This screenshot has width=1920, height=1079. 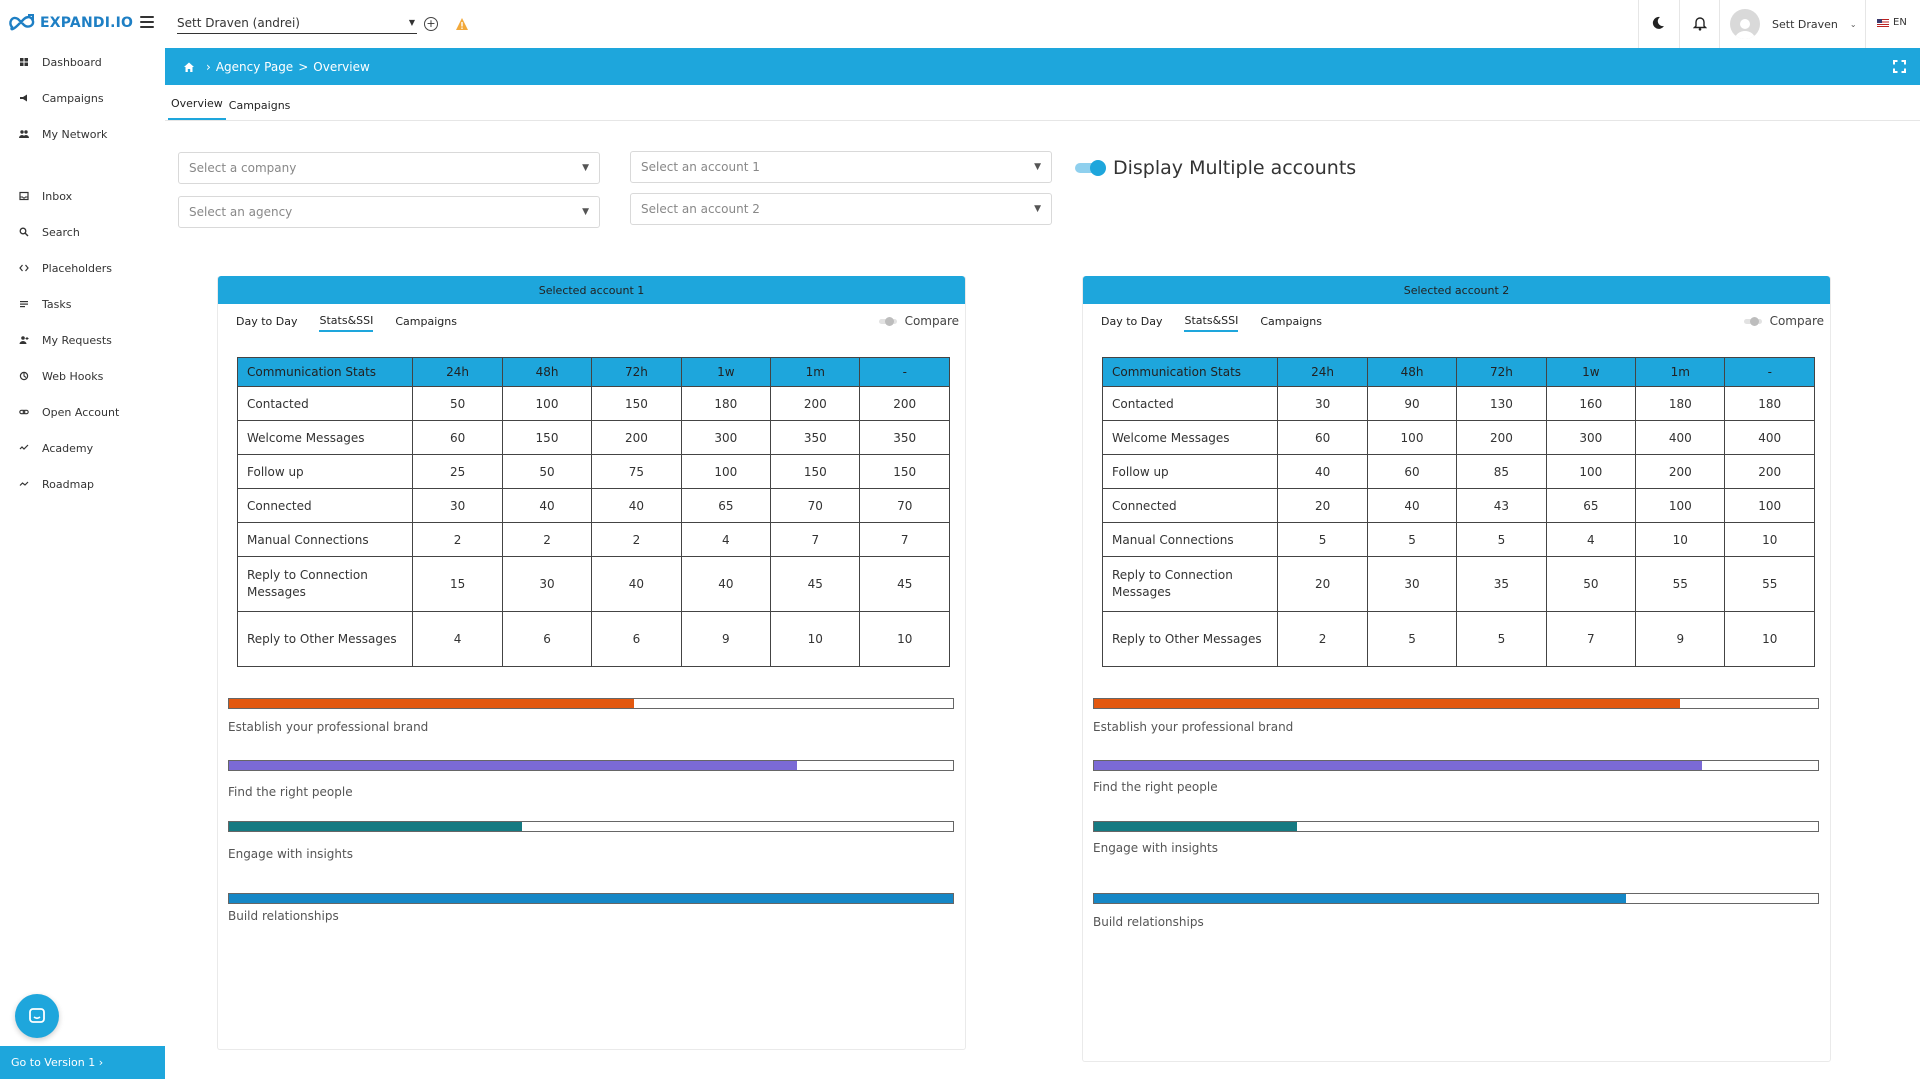 What do you see at coordinates (593, 584) in the screenshot?
I see `table-row: Reply to Connection Messages 15 30 40 40 45 45` at bounding box center [593, 584].